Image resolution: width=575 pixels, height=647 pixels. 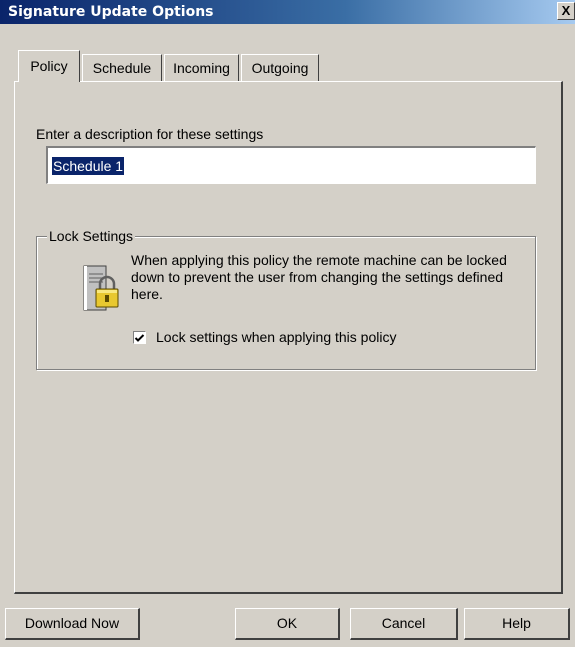 I want to click on tab-incoming-label: Incoming, so click(x=201, y=68).